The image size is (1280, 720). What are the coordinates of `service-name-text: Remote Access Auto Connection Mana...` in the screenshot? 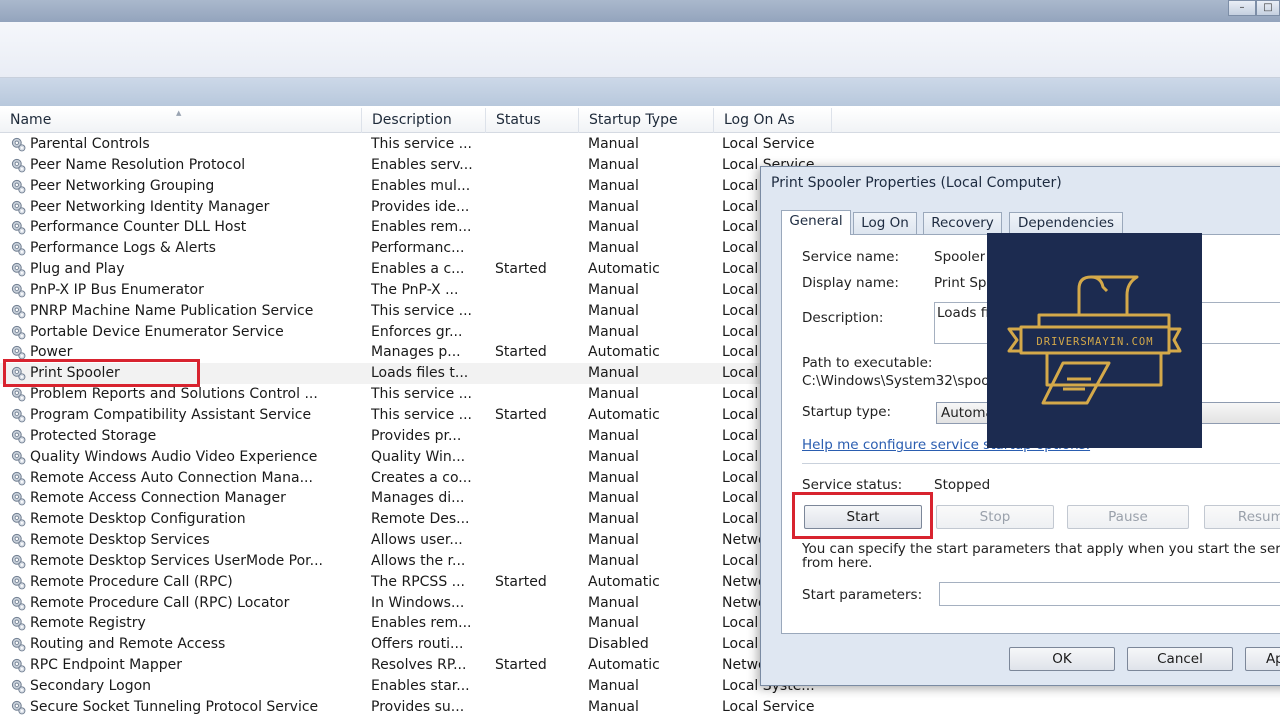 It's located at (171, 477).